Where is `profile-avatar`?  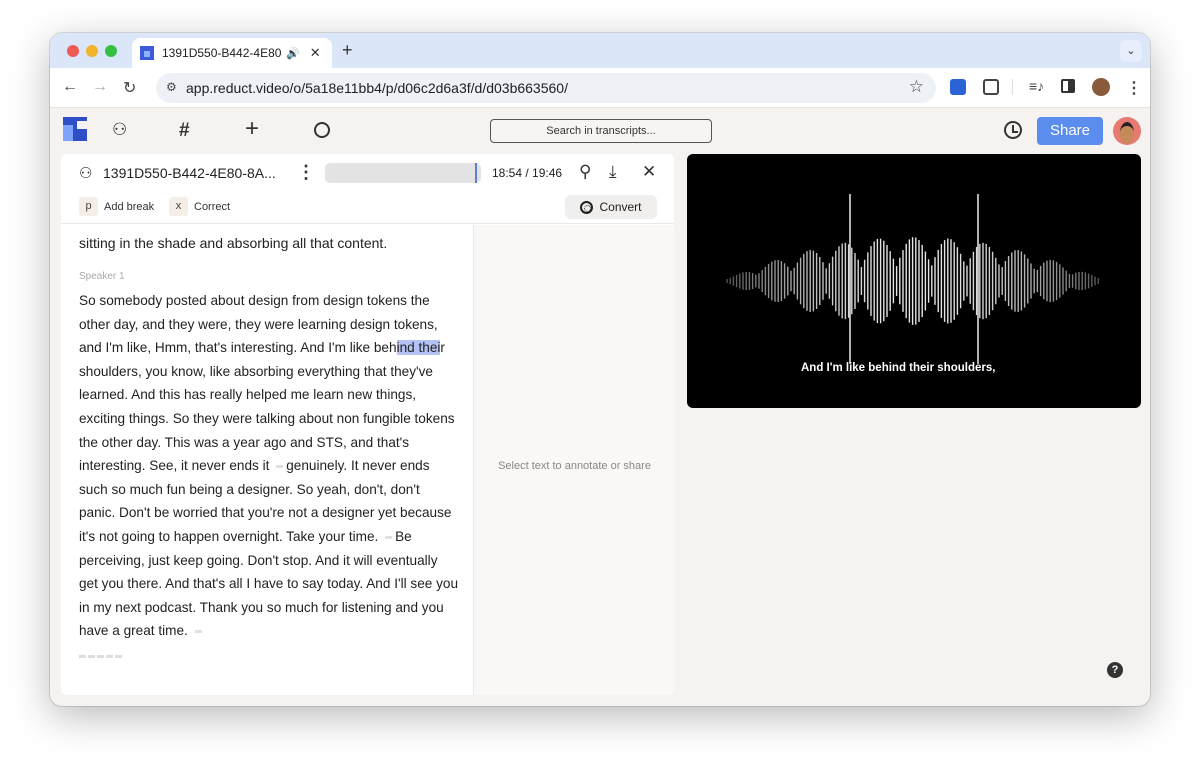
profile-avatar is located at coordinates (1101, 87).